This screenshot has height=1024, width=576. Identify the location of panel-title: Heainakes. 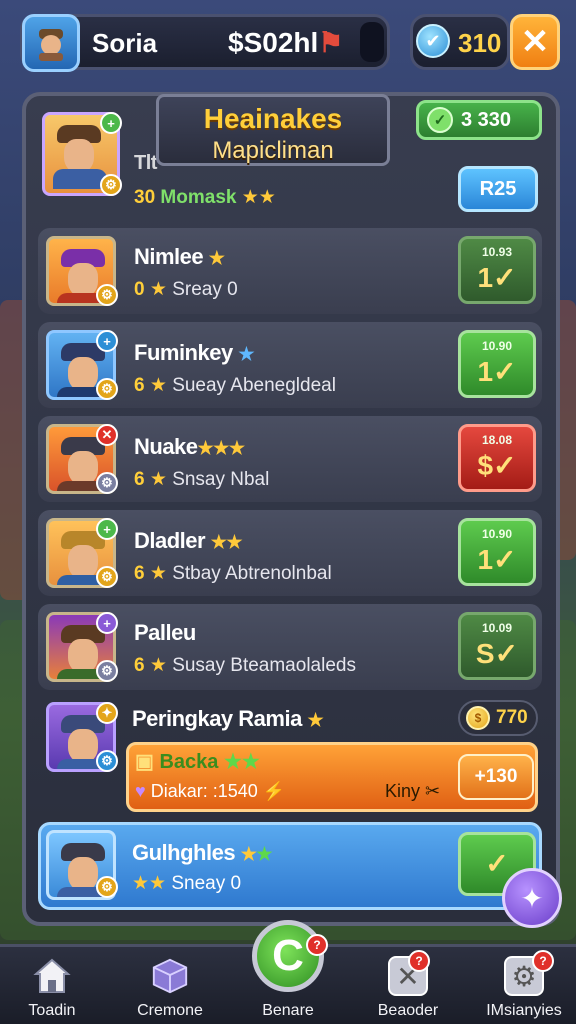
(273, 118).